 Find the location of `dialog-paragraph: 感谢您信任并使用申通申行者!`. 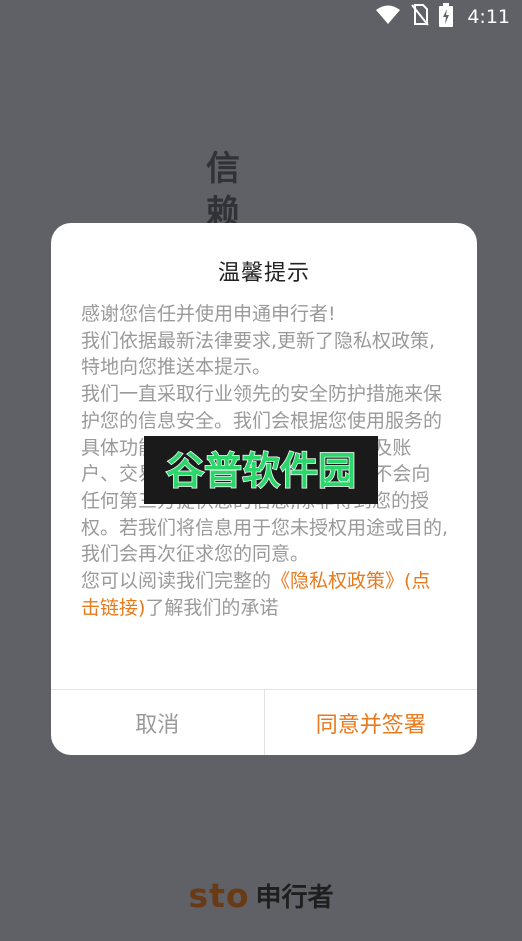

dialog-paragraph: 感谢您信任并使用申通申行者! is located at coordinates (208, 314).